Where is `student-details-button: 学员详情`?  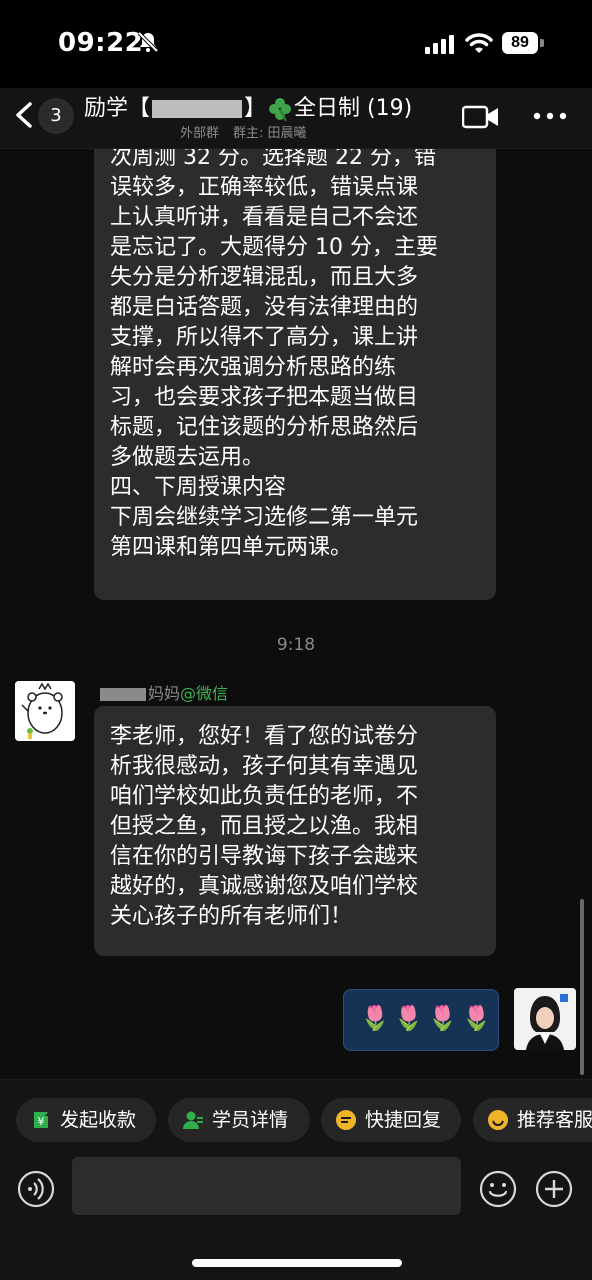
student-details-button: 学员详情 is located at coordinates (239, 1120).